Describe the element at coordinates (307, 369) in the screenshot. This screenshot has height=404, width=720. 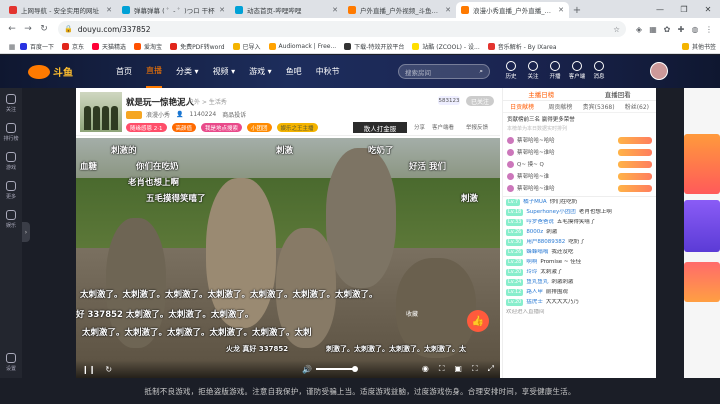
I see `volume-icon: 🔊` at that location.